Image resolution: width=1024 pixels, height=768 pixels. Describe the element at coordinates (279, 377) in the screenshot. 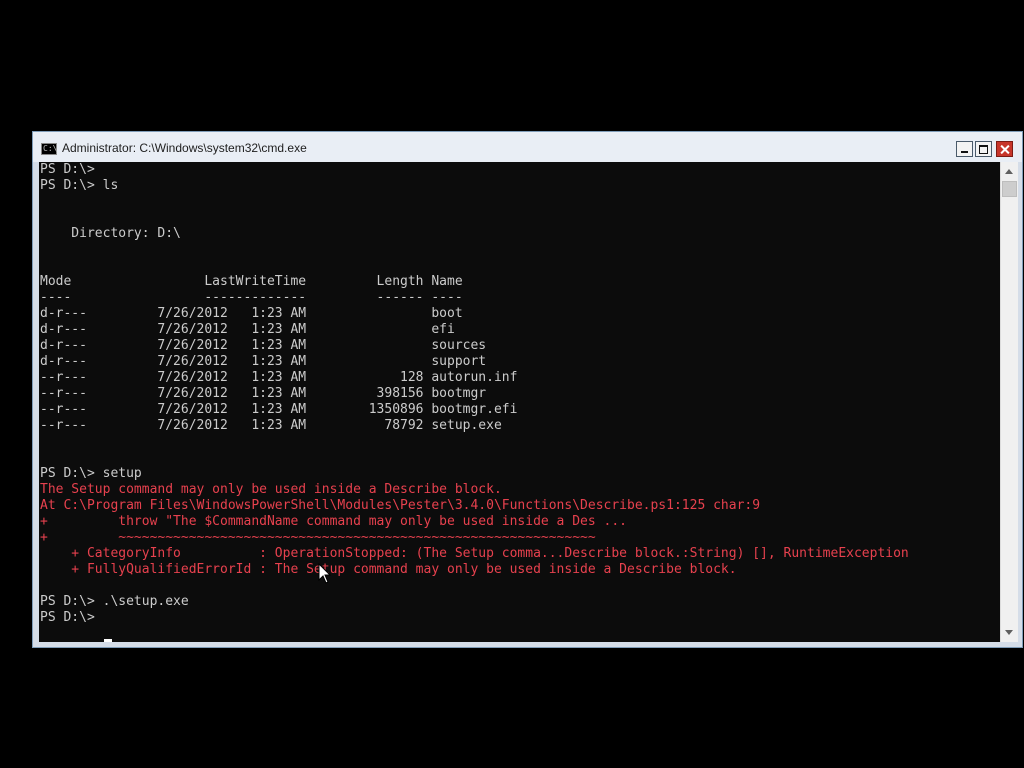

I see `console-line: --r--- 7/26/2012 1:23 AM 128 autorun.inf` at that location.